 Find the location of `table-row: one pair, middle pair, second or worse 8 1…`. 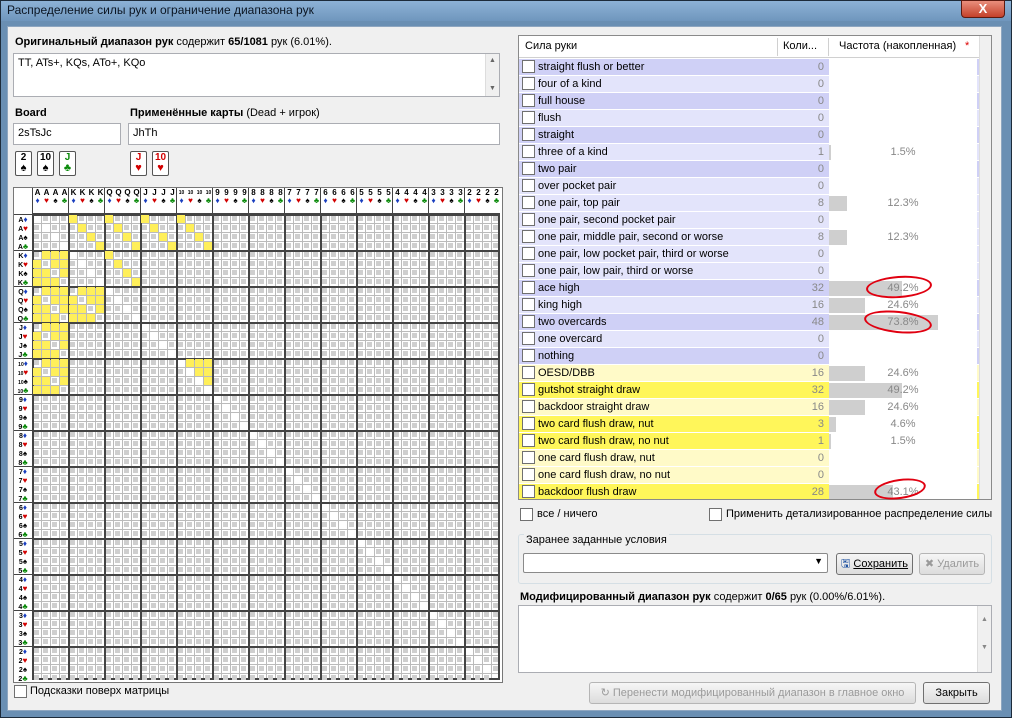

table-row: one pair, middle pair, second or worse 8 1… is located at coordinates (749, 237).